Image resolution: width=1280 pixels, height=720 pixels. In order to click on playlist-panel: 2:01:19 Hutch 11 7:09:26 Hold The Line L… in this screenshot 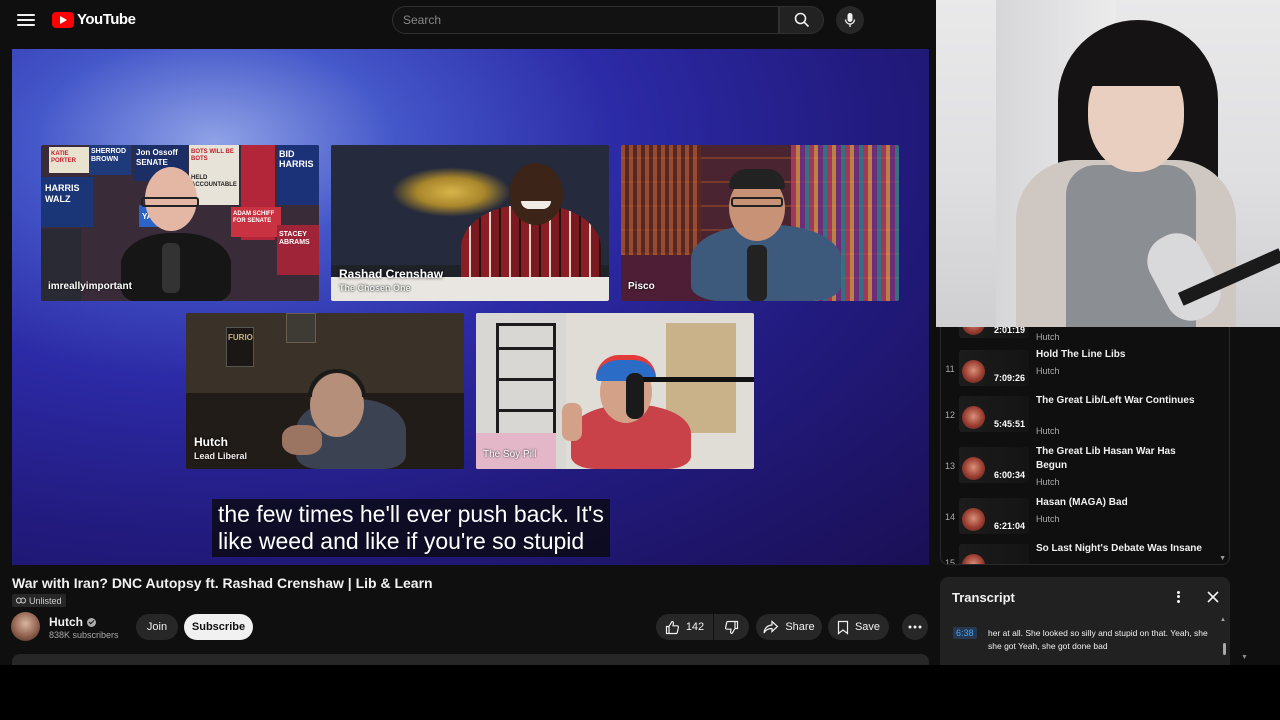, I will do `click(1085, 442)`.